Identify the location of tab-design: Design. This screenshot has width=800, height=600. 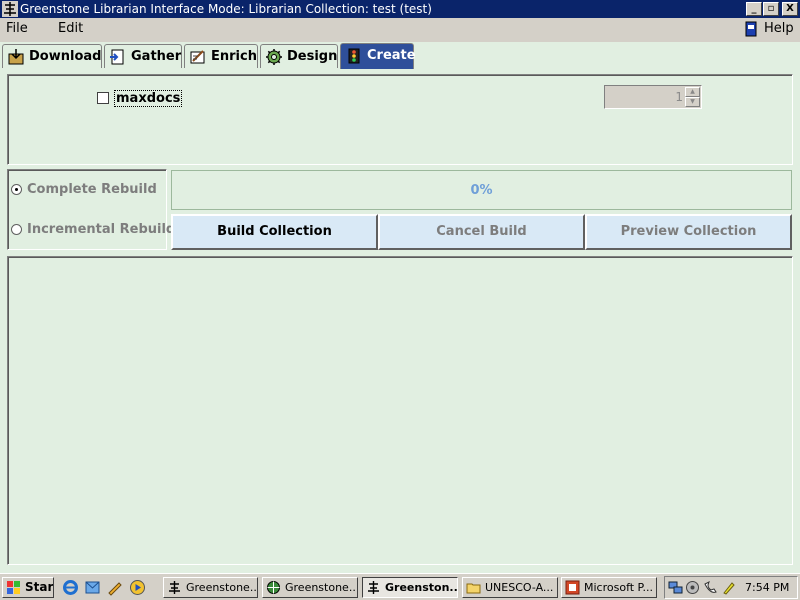
(299, 56).